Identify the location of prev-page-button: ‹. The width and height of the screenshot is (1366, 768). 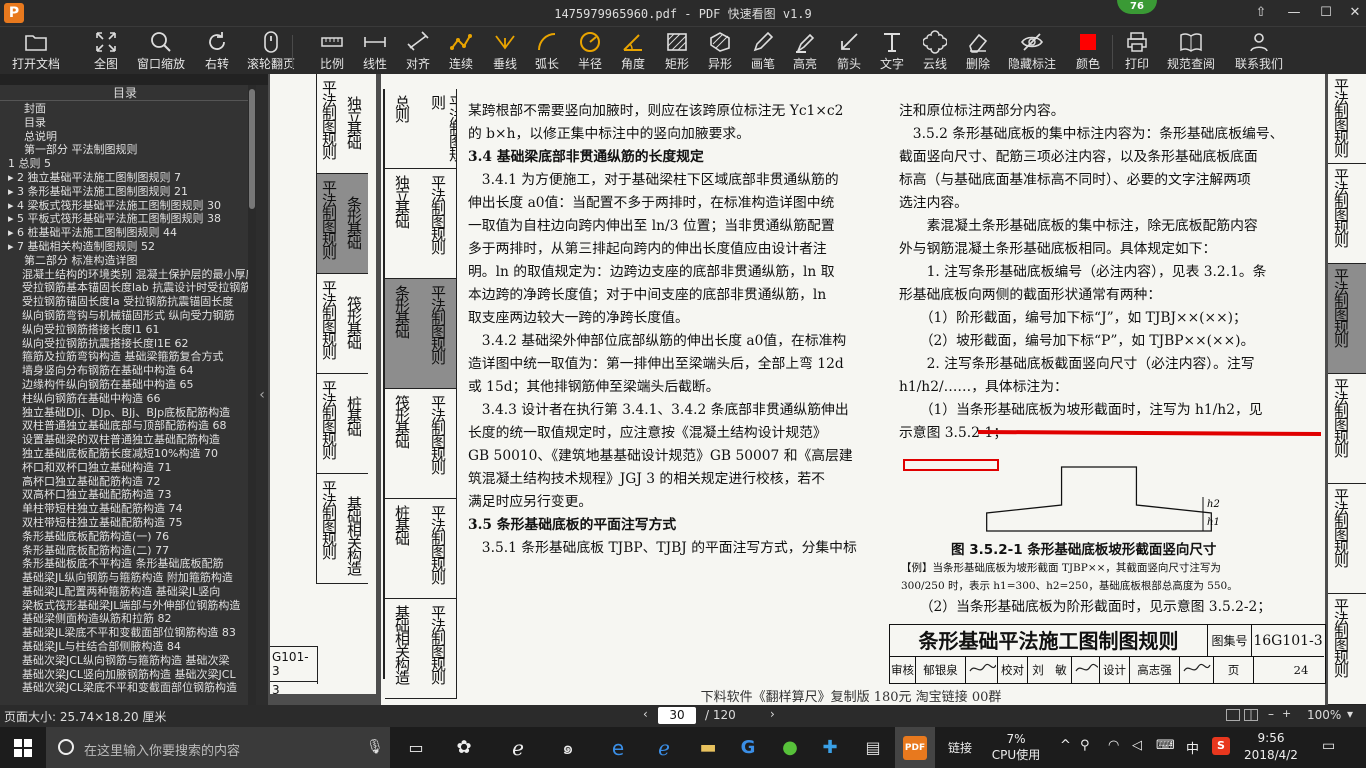
(645, 714).